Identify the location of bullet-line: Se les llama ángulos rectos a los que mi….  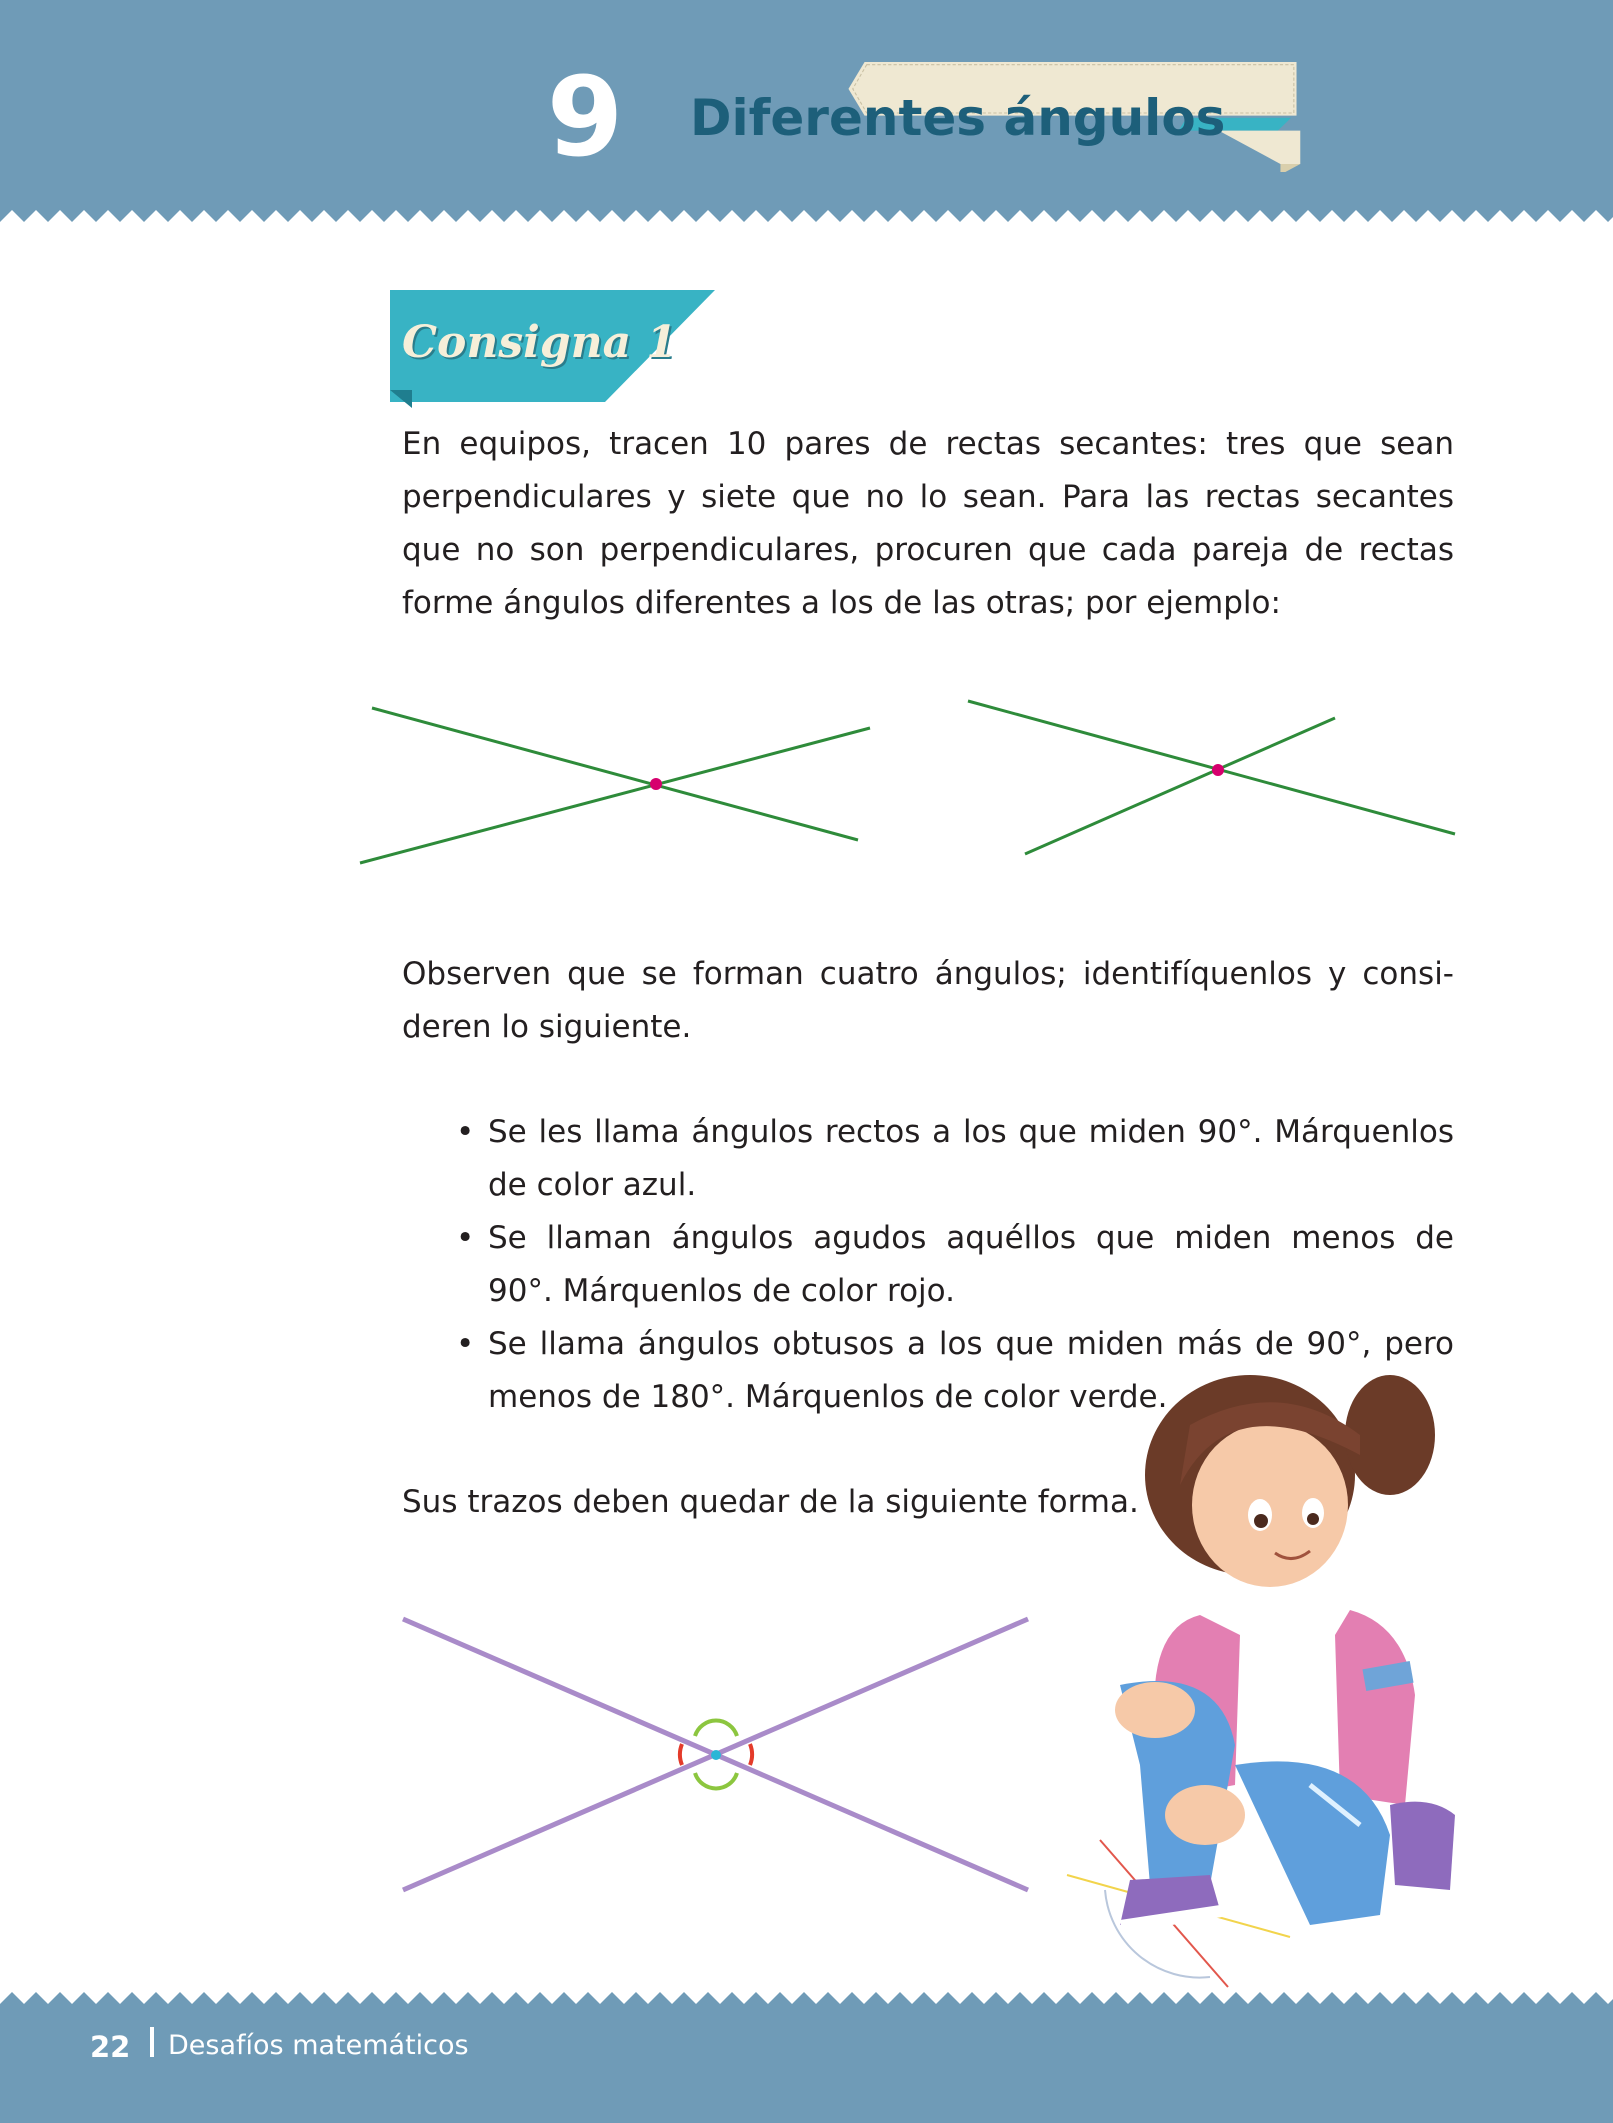
(971, 1132).